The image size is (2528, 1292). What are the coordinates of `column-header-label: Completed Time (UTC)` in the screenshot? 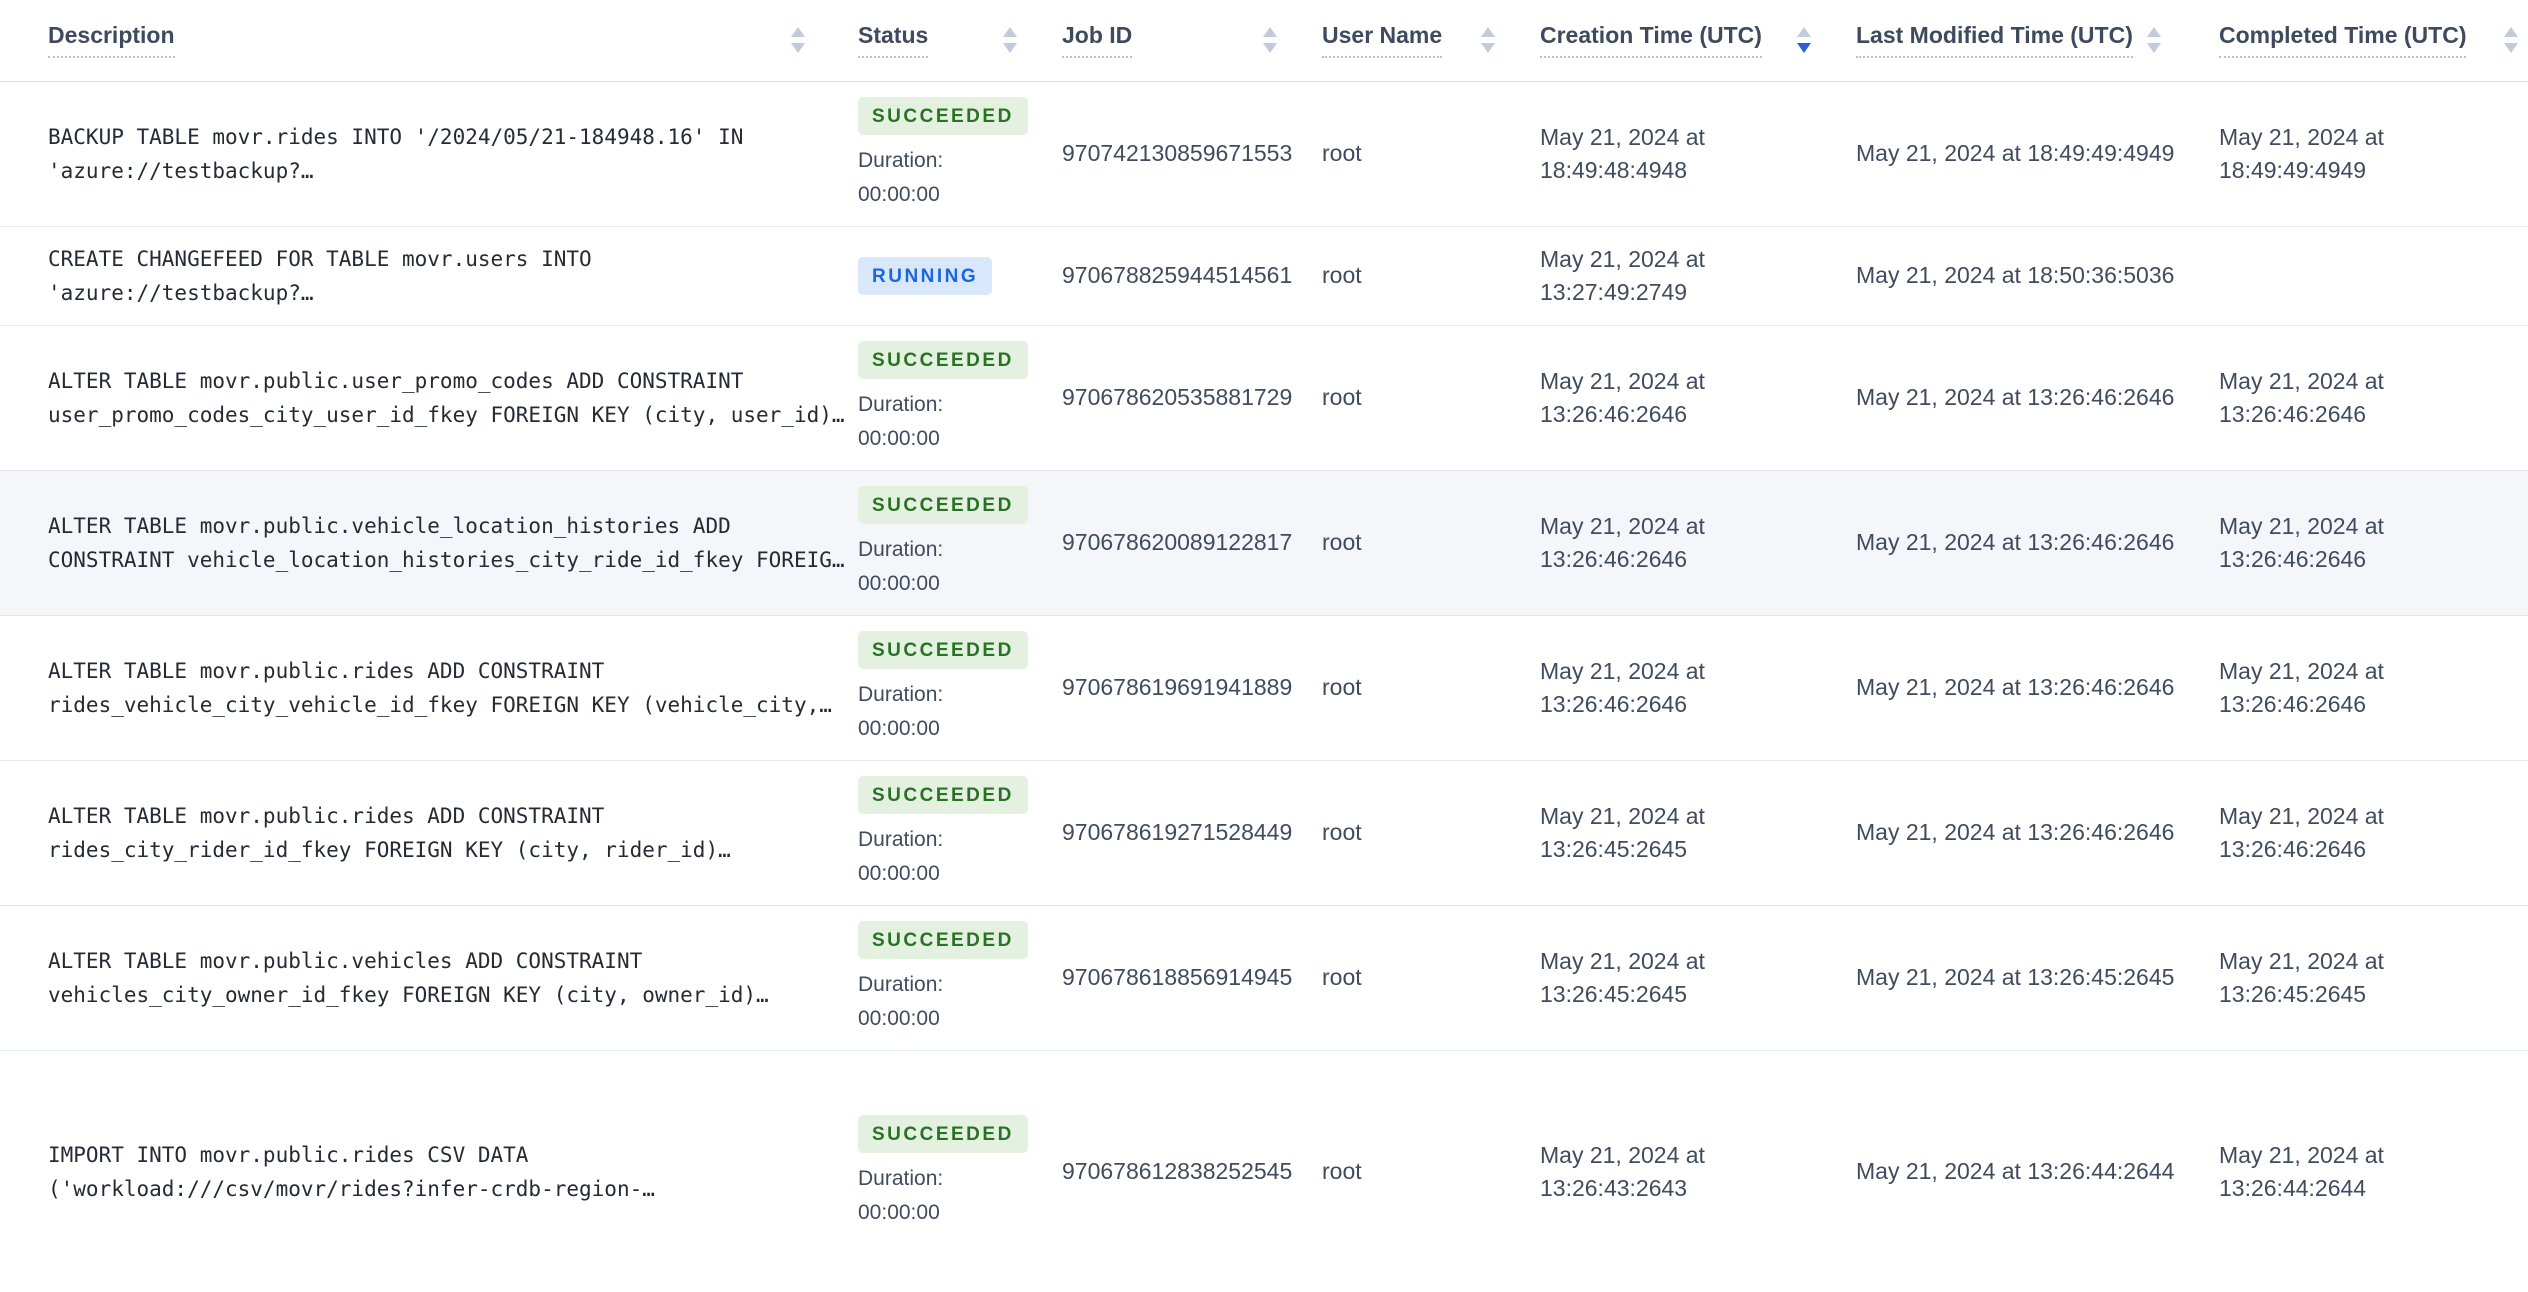 It's located at (2343, 40).